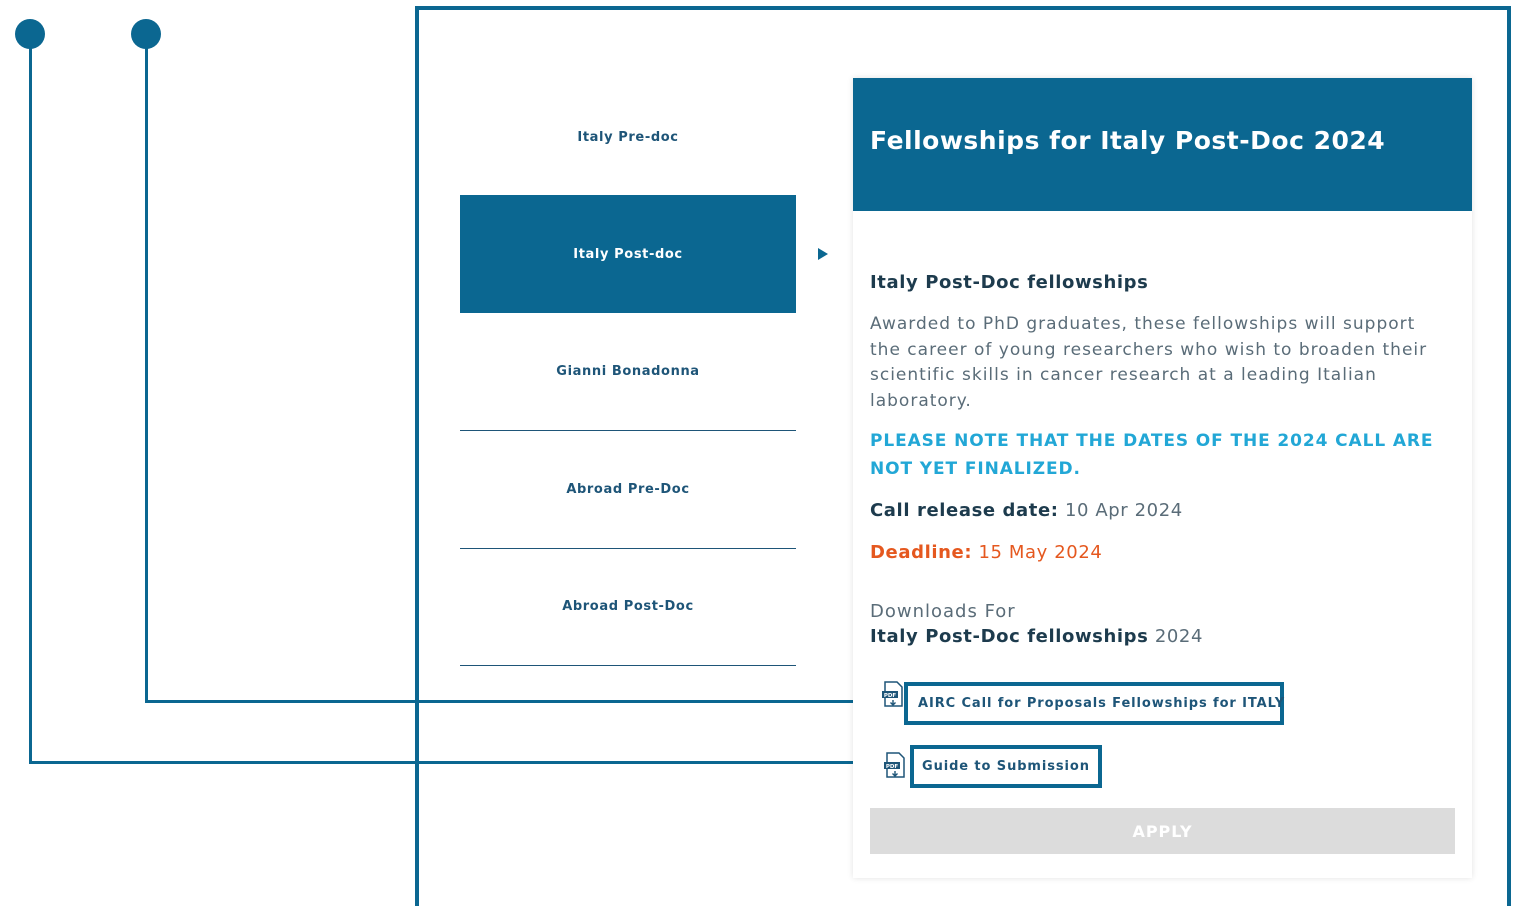 The height and width of the screenshot is (906, 1524). Describe the element at coordinates (1009, 636) in the screenshot. I see `downloads-title-name: Italy Post-Doc fellowships` at that location.